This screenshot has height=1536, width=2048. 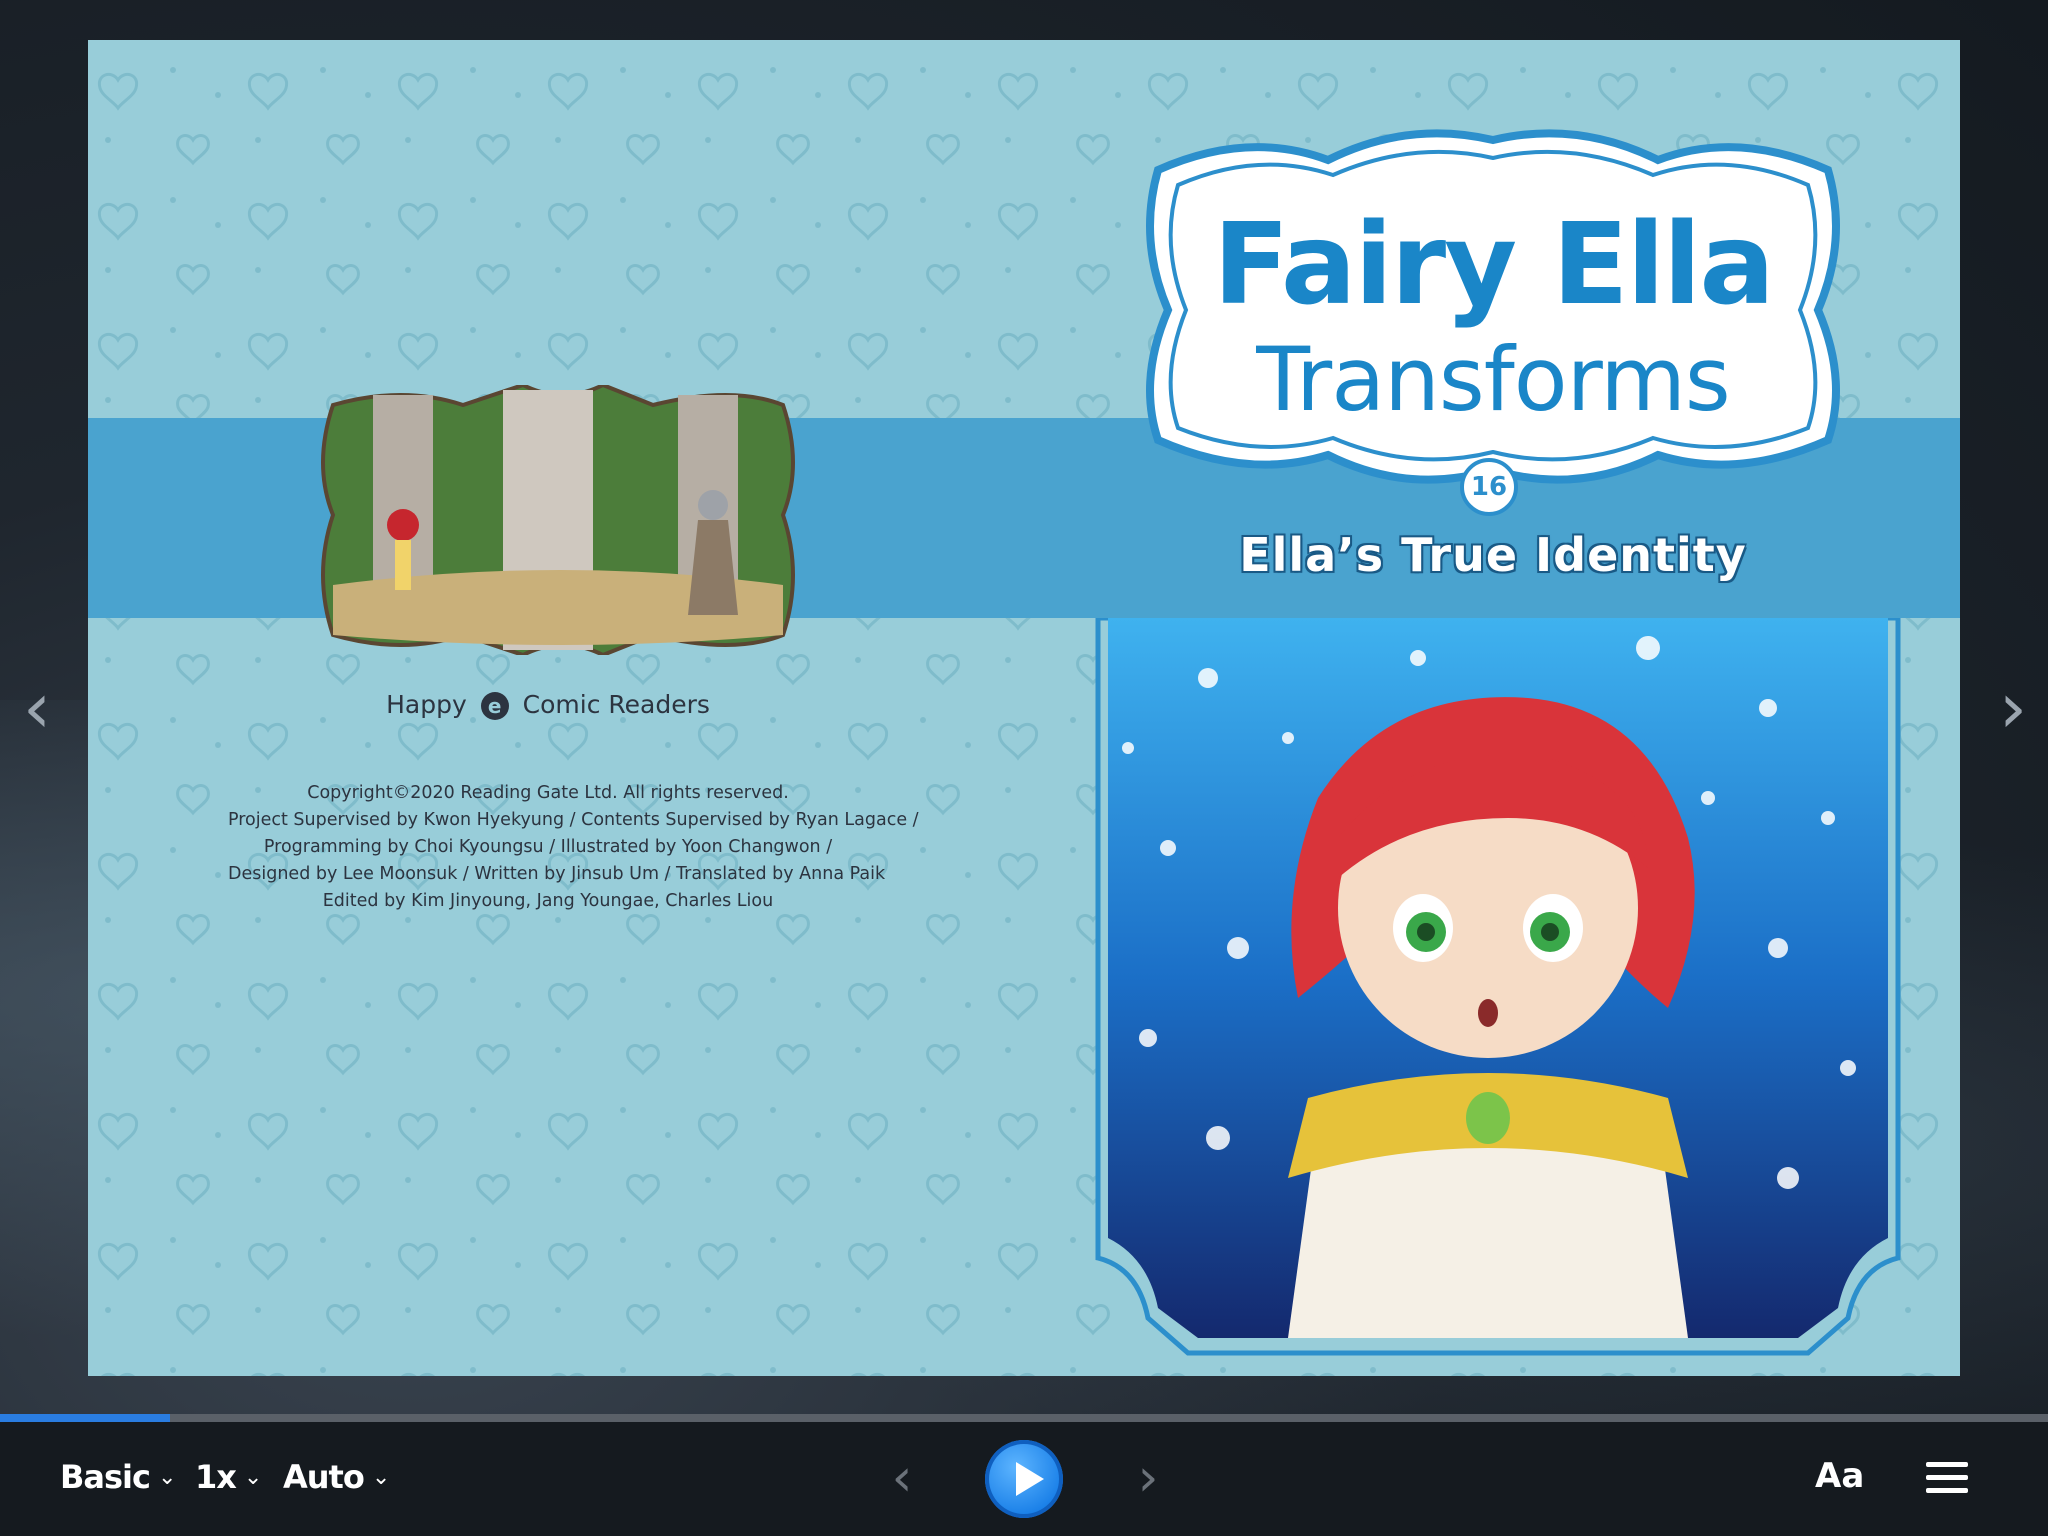 What do you see at coordinates (2013, 708) in the screenshot?
I see `next-page-arrow: ›` at bounding box center [2013, 708].